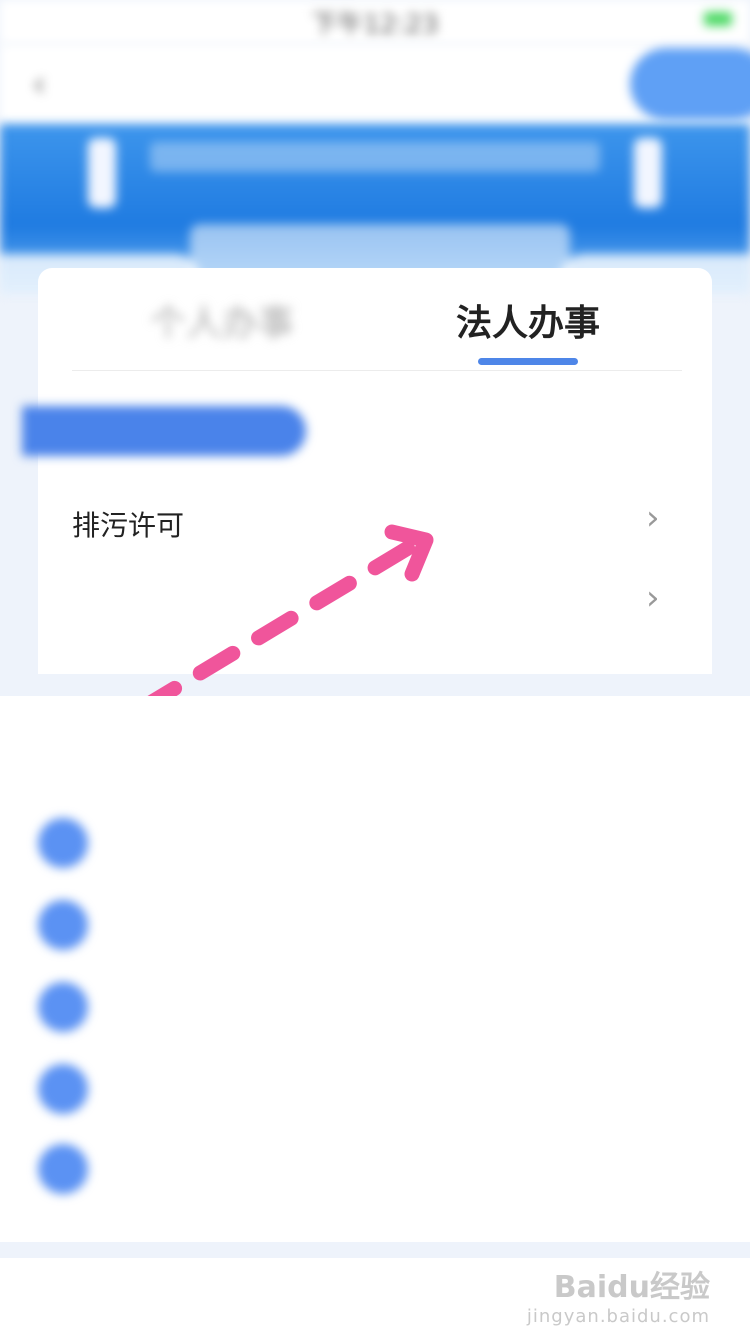 This screenshot has width=750, height=1334. Describe the element at coordinates (164, 431) in the screenshot. I see `section-label` at that location.